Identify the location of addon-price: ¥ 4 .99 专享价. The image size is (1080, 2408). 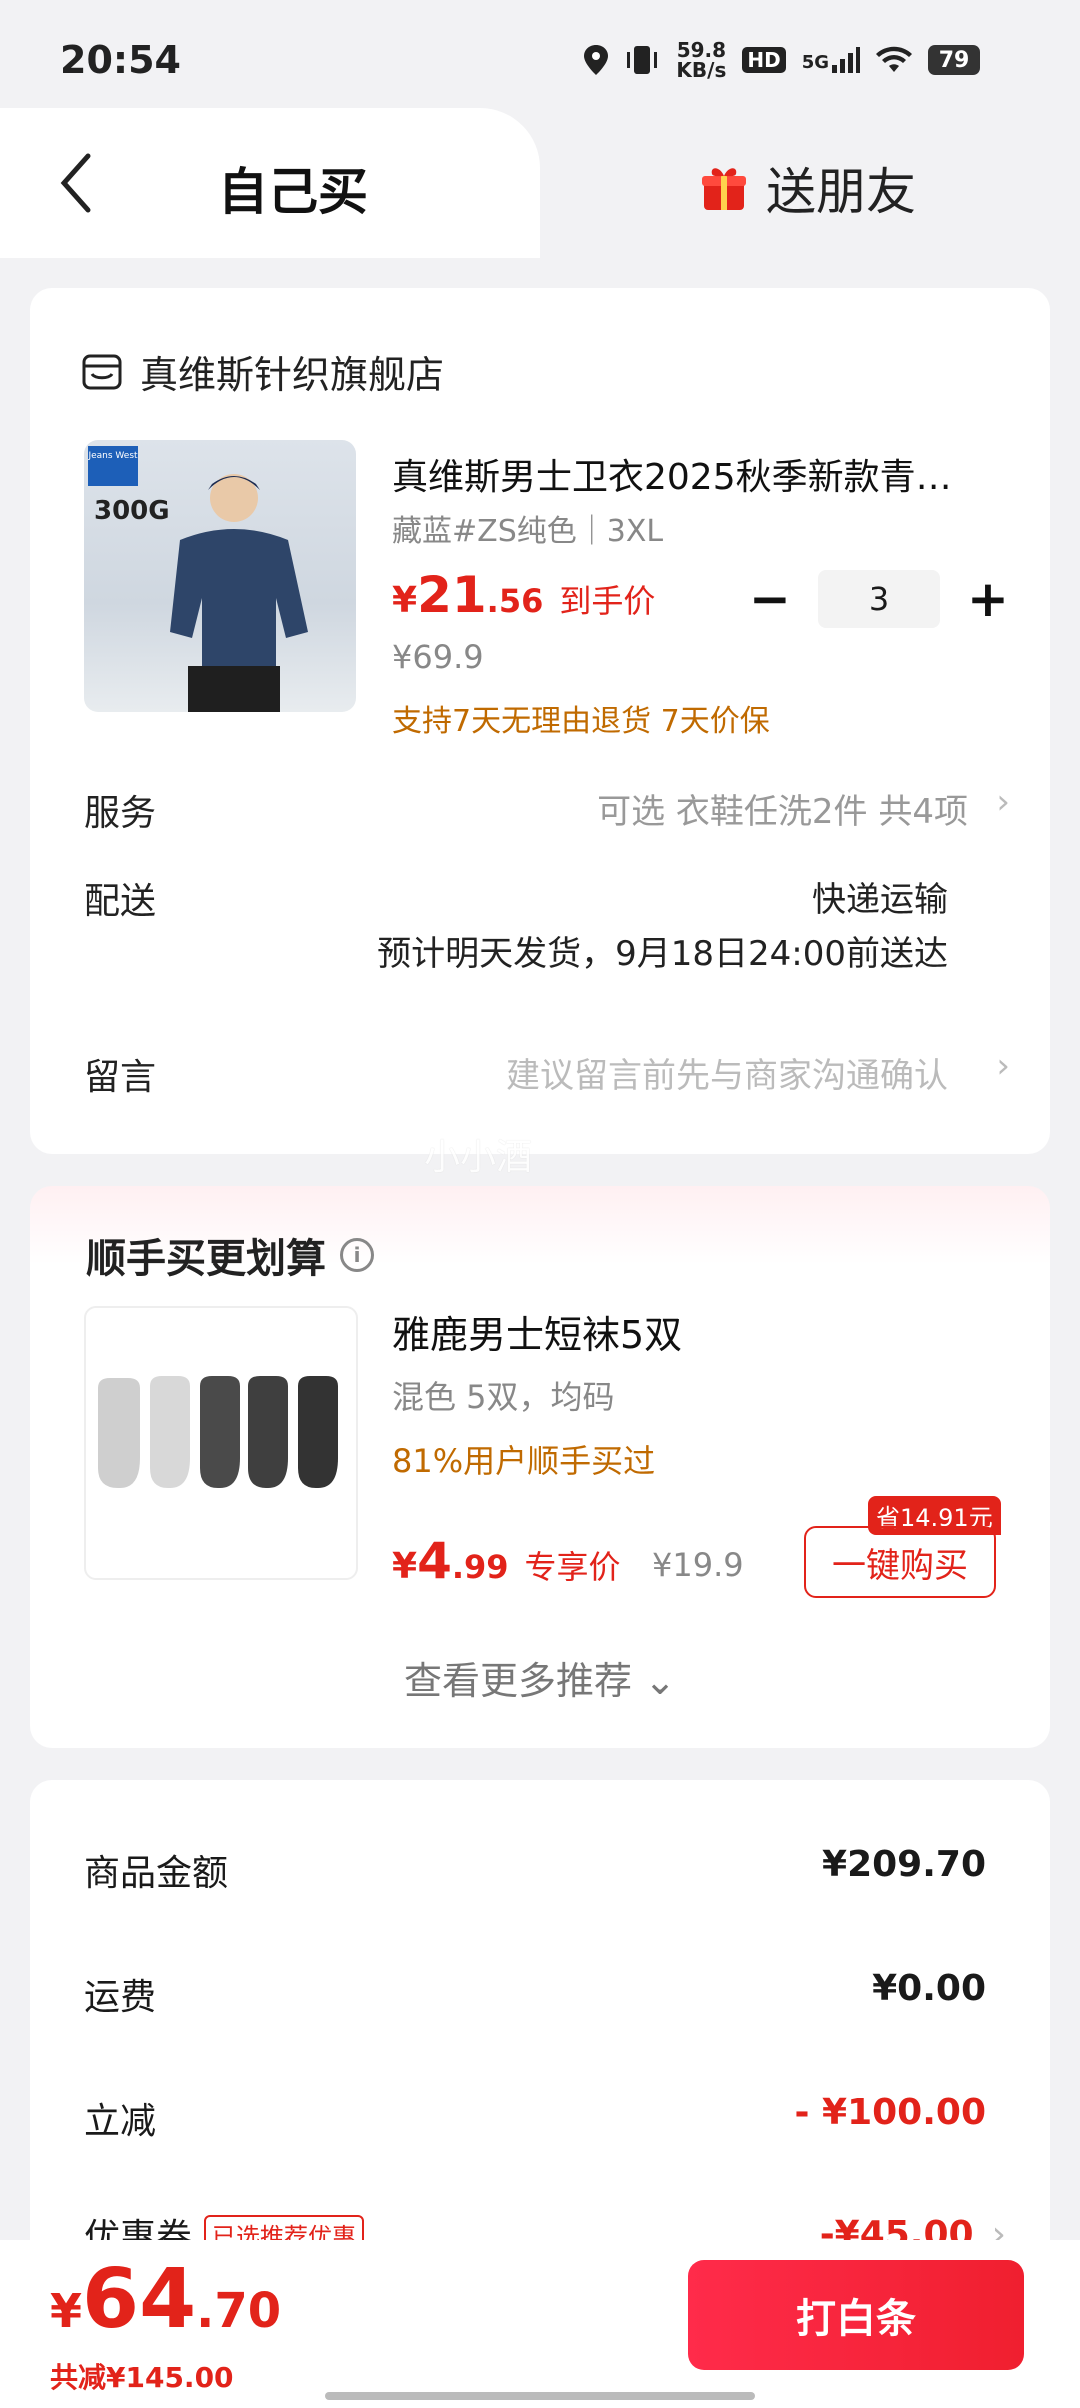
(506, 1561).